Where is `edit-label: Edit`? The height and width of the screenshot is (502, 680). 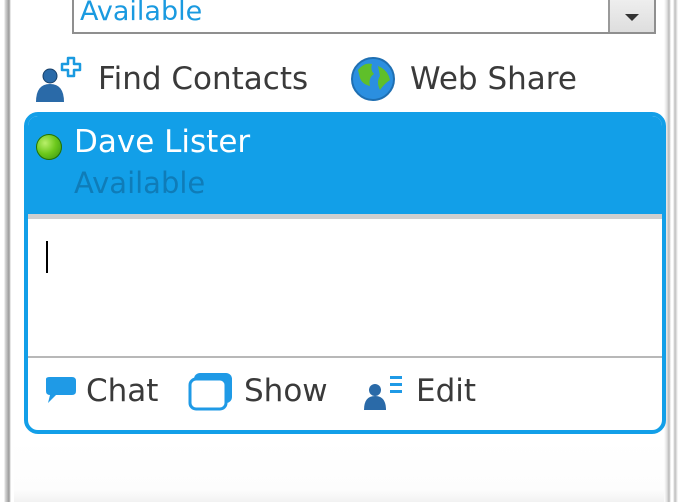 edit-label: Edit is located at coordinates (446, 391).